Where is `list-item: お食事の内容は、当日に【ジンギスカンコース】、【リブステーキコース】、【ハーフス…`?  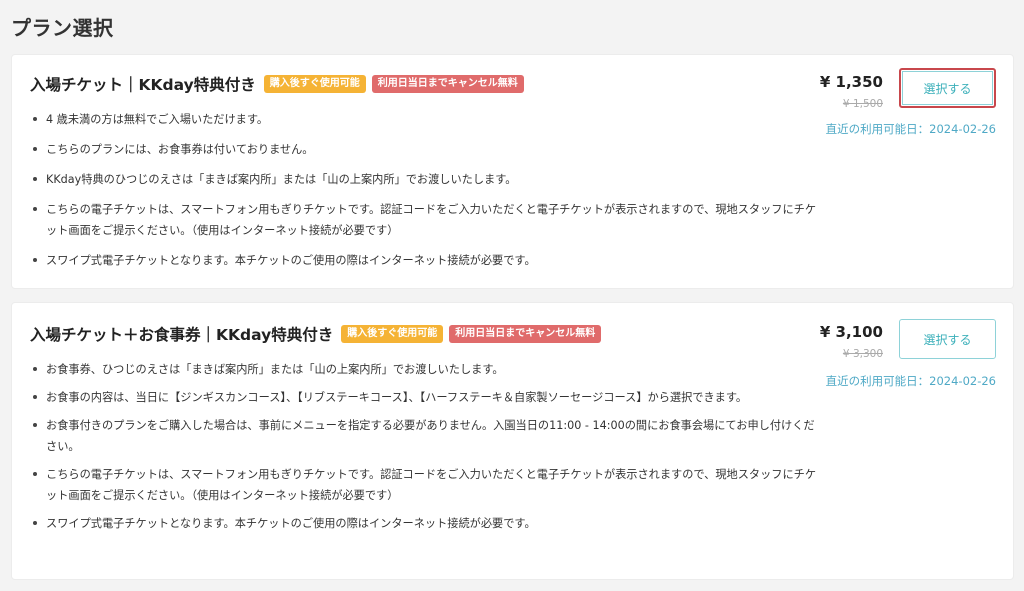 list-item: お食事の内容は、当日に【ジンギスカンコース】、【リブステーキコース】、【ハーフス… is located at coordinates (425, 397).